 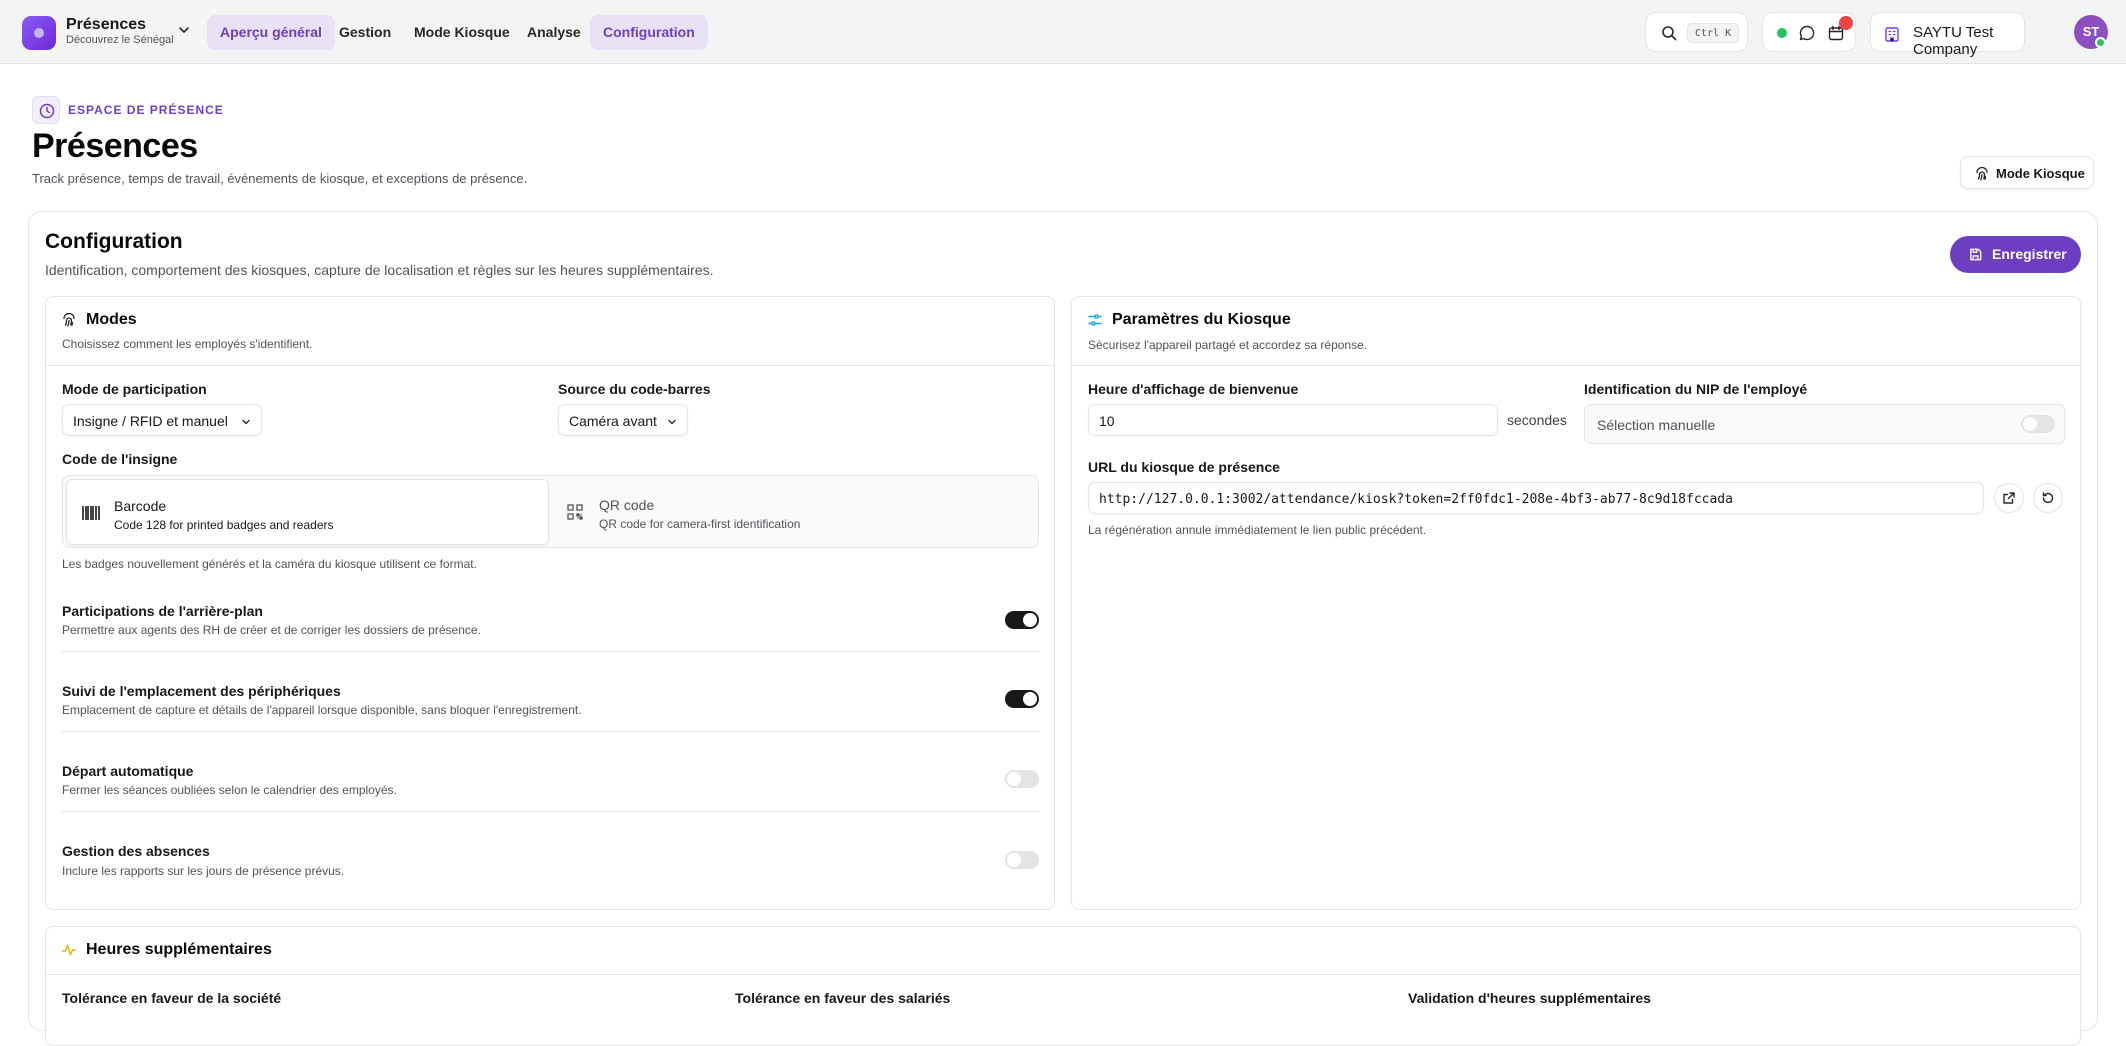 I want to click on avatar-online-icon, so click(x=2100, y=42).